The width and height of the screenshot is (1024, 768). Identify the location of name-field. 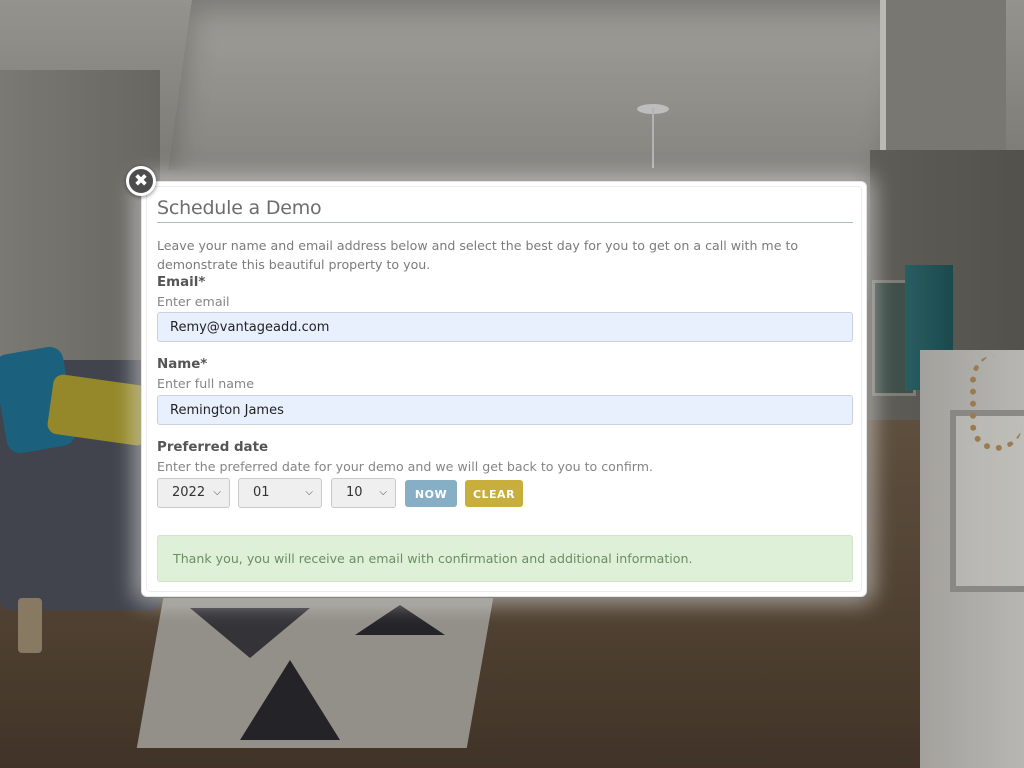
(505, 410).